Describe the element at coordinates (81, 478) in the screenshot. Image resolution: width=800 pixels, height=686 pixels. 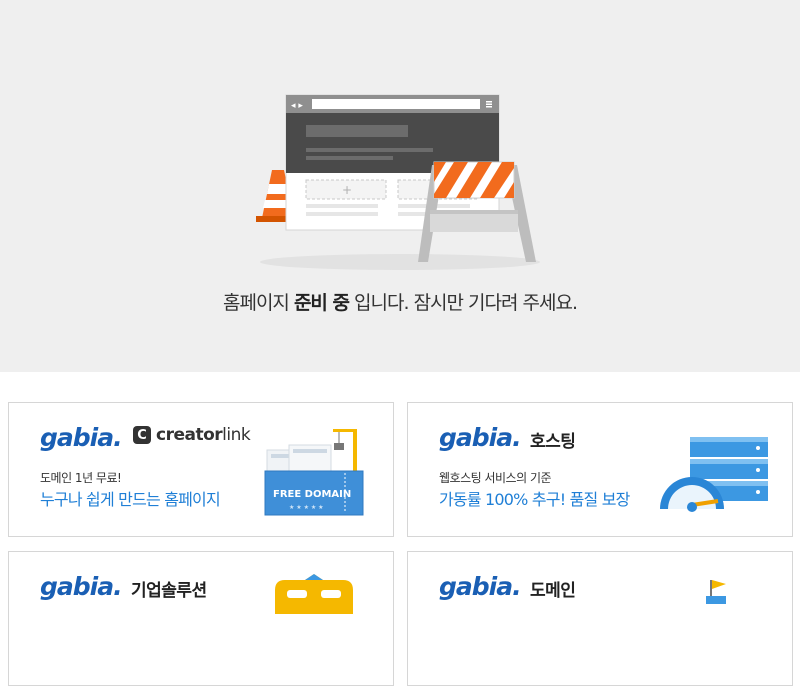
I see `card-tagline: 도메인 1년 무료!` at that location.